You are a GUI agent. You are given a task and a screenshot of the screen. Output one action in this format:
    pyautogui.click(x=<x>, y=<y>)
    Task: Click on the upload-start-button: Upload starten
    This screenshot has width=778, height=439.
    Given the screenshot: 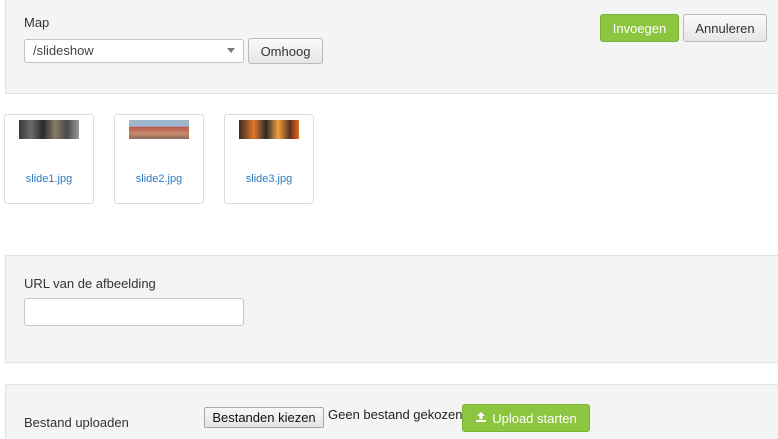 What is the action you would take?
    pyautogui.click(x=526, y=418)
    